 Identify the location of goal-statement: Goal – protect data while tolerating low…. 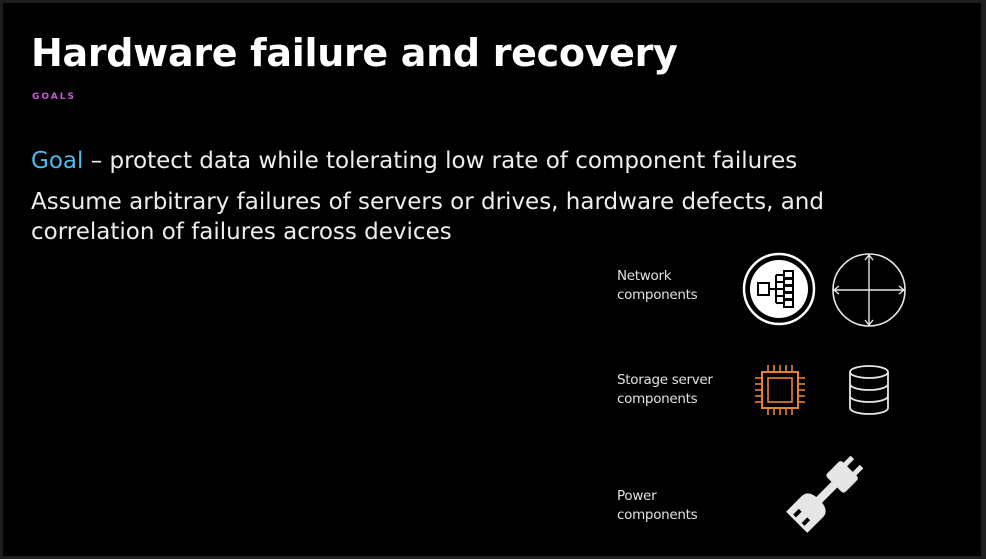
(414, 161).